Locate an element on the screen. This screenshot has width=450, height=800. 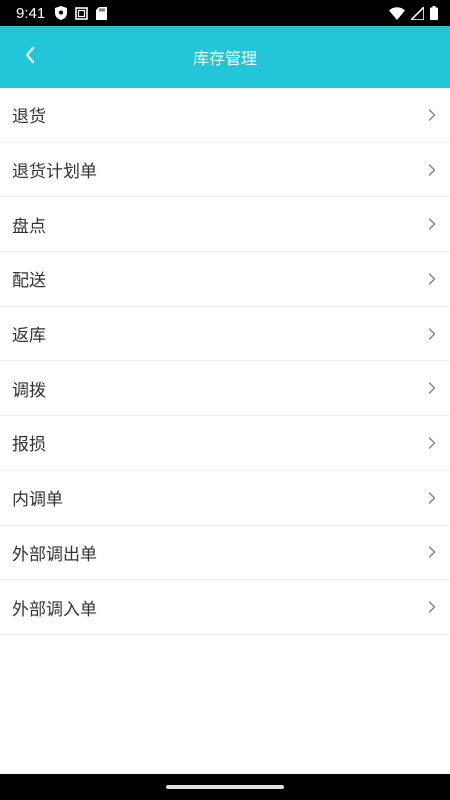
menu-item-loss-report: 报损 is located at coordinates (225, 443).